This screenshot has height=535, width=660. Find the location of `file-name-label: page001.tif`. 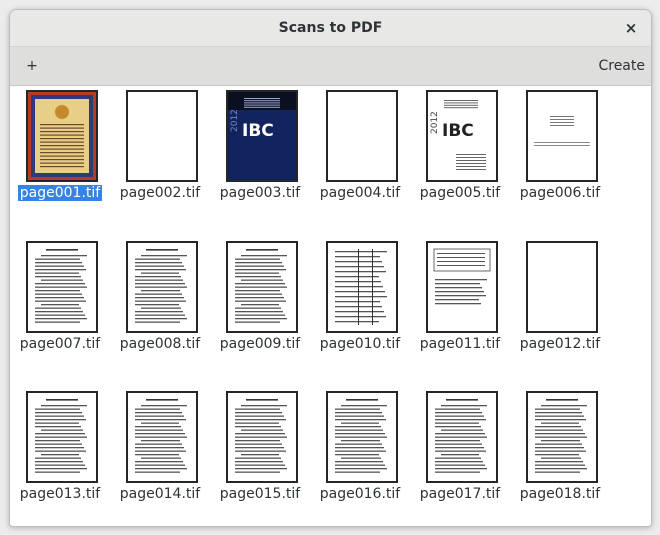

file-name-label: page001.tif is located at coordinates (60, 193).